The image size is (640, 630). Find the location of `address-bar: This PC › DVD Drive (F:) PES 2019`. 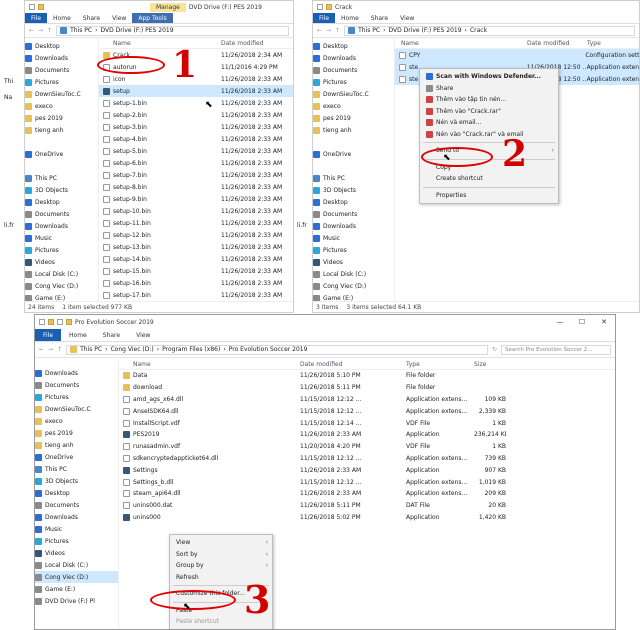

address-bar: This PC › DVD Drive (F:) PES 2019 is located at coordinates (172, 30).